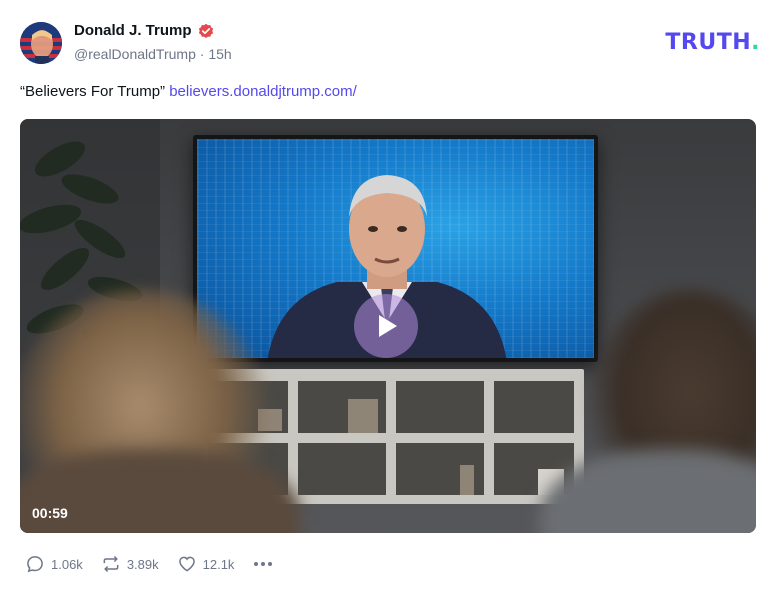 The width and height of the screenshot is (777, 595). I want to click on reply-icon, so click(35, 564).